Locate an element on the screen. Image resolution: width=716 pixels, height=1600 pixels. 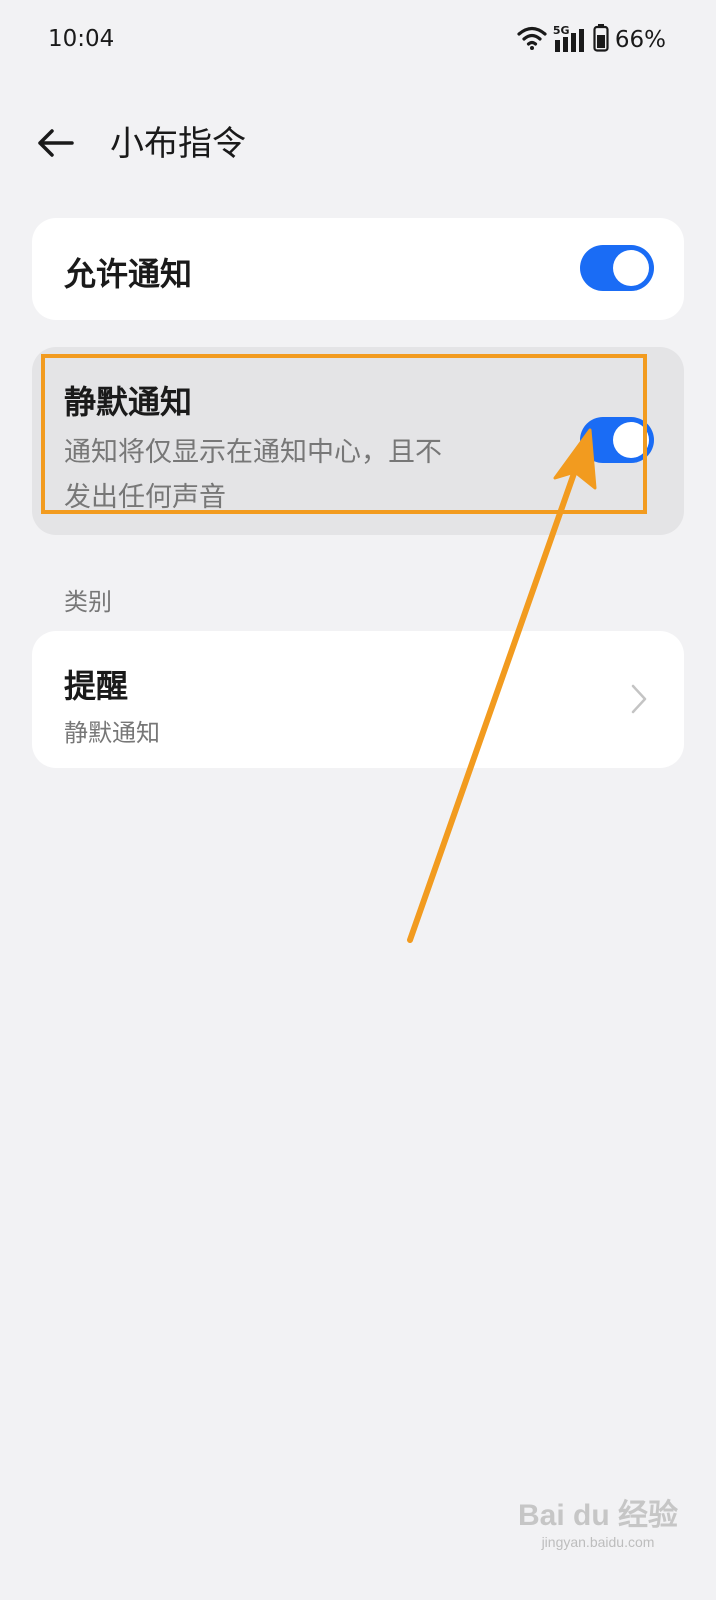
baidu-jingyan-watermark: Bai du 经验 jingyan.baidu.com is located at coordinates (598, 1520).